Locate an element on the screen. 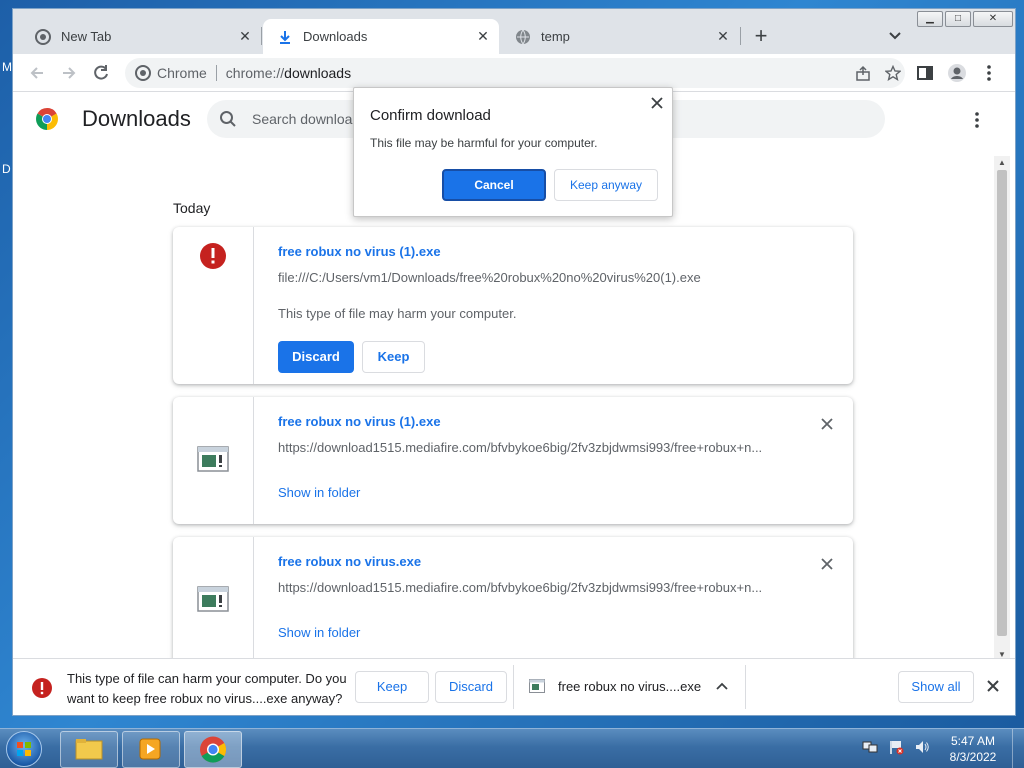 The image size is (1024, 768). system-tray is located at coordinates (896, 747).